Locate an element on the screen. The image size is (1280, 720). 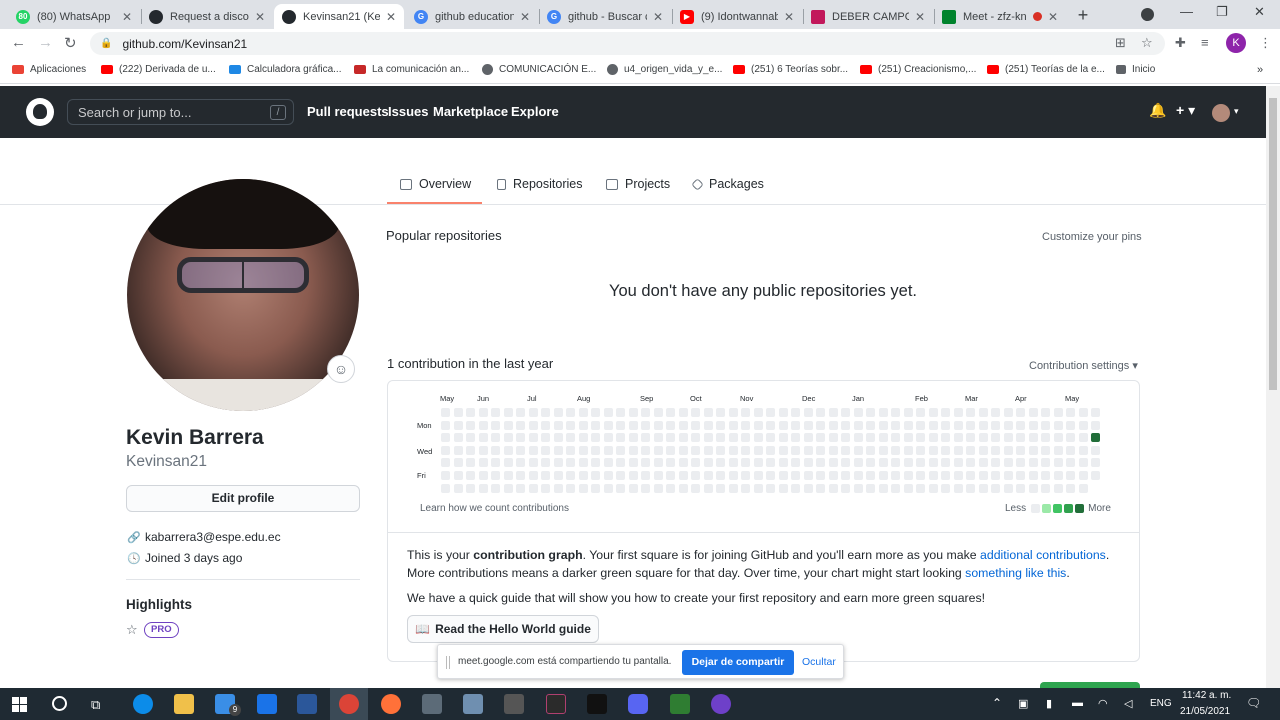
url-field: 🔒 github.com/Kevinsan21 is located at coordinates (627, 43).